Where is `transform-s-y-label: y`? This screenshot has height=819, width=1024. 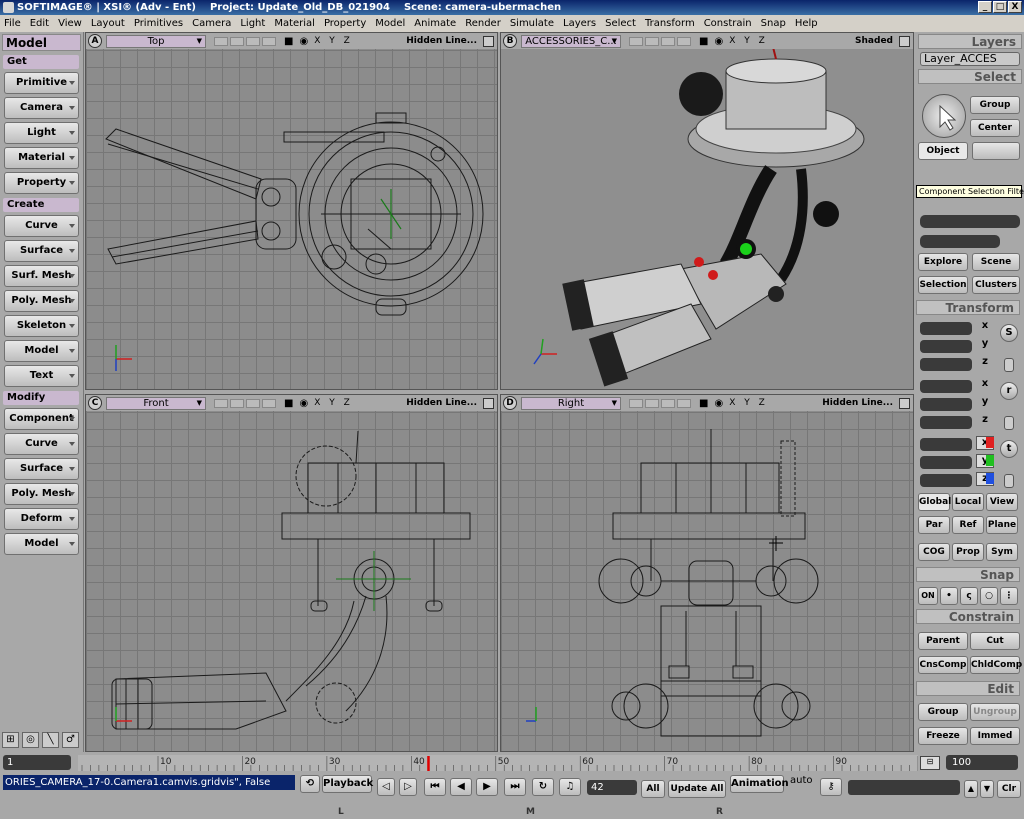 transform-s-y-label: y is located at coordinates (985, 345).